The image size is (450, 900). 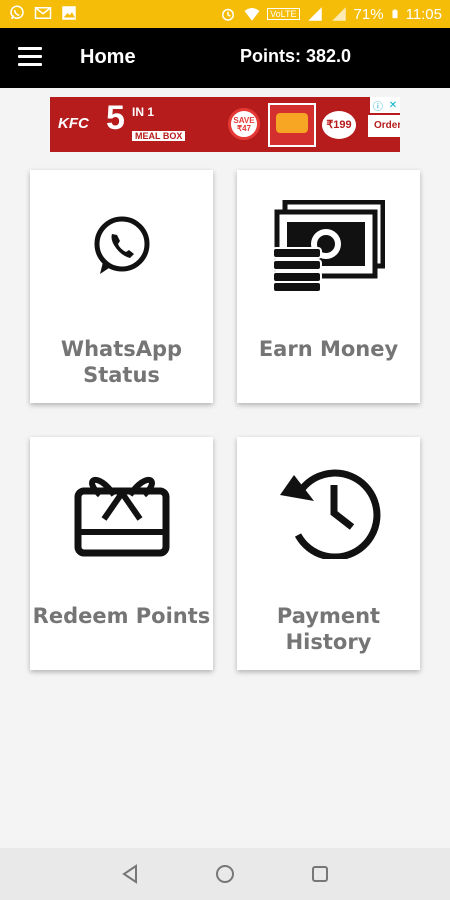 I want to click on page-title: Home, so click(x=108, y=57).